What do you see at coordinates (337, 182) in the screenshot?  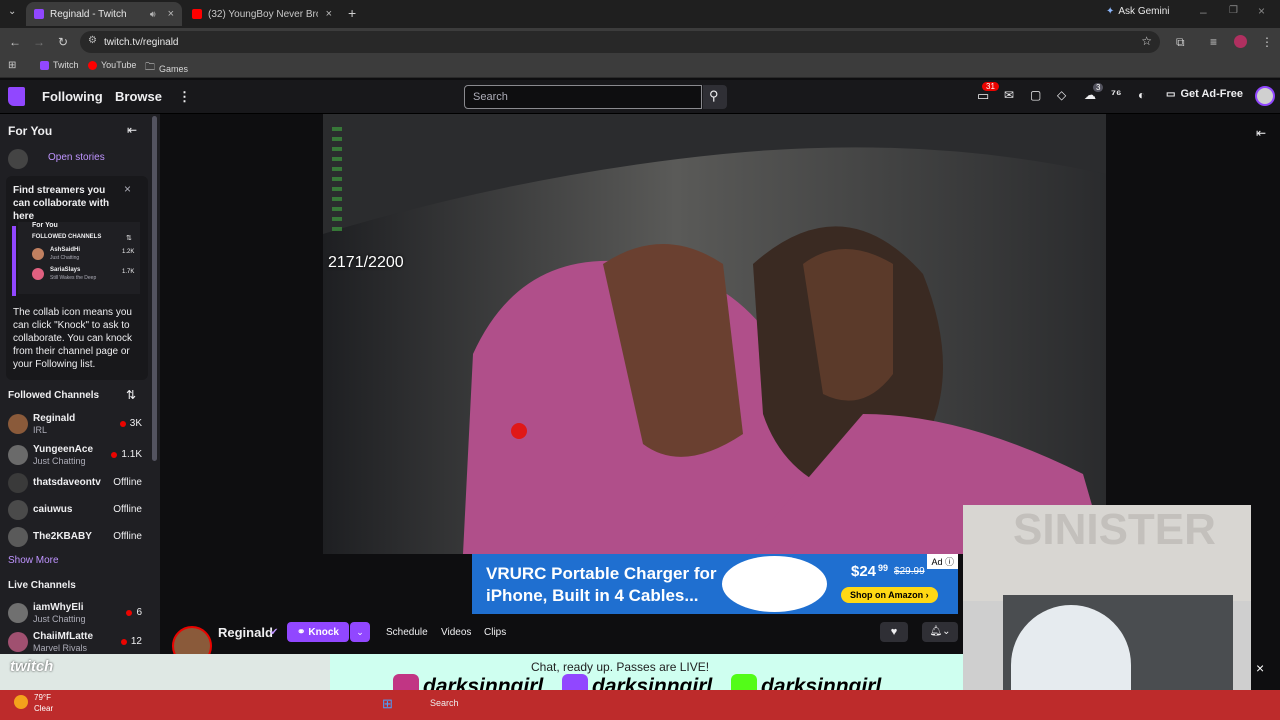 I see `chat-badges` at bounding box center [337, 182].